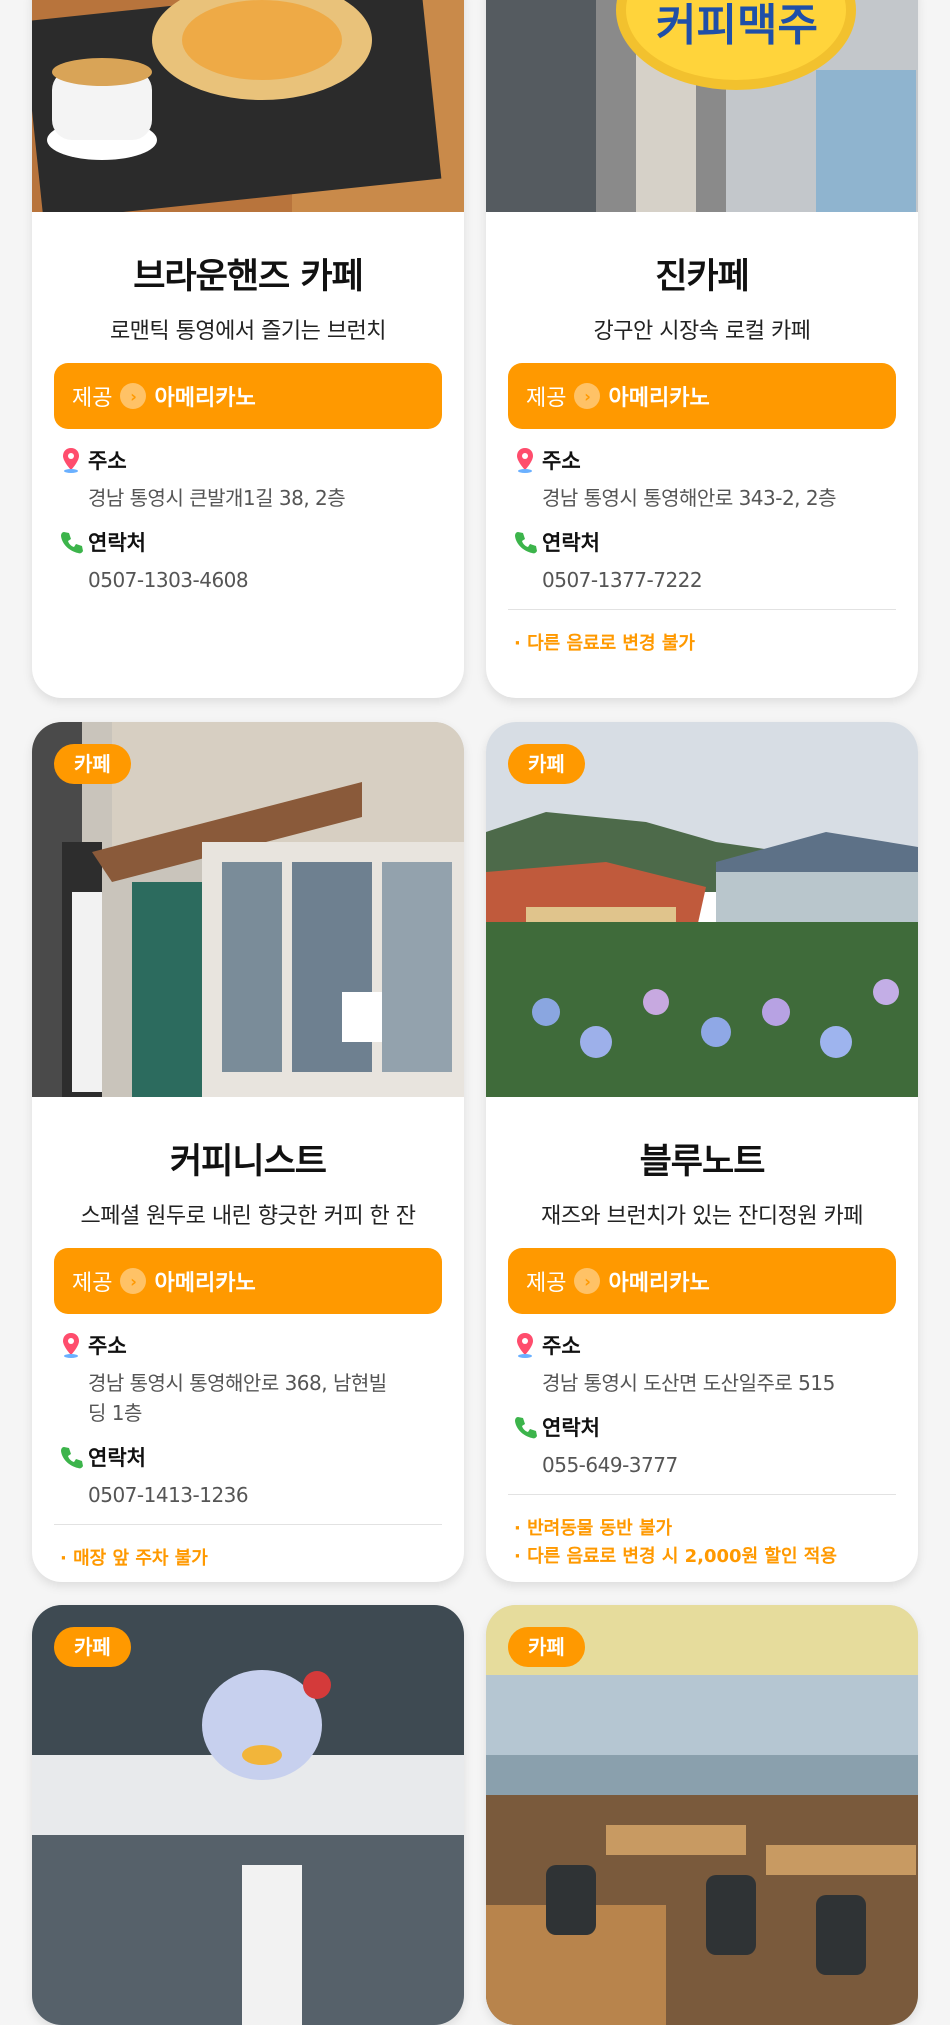 Image resolution: width=950 pixels, height=2025 pixels. What do you see at coordinates (265, 580) in the screenshot?
I see `contact-value: 0507-1303-4608` at bounding box center [265, 580].